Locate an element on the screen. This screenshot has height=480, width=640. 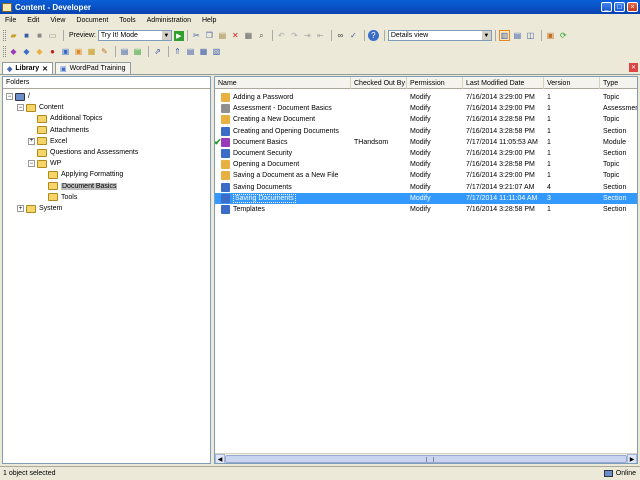
folder-tree-item: Attachments is located at coordinates (58, 130).